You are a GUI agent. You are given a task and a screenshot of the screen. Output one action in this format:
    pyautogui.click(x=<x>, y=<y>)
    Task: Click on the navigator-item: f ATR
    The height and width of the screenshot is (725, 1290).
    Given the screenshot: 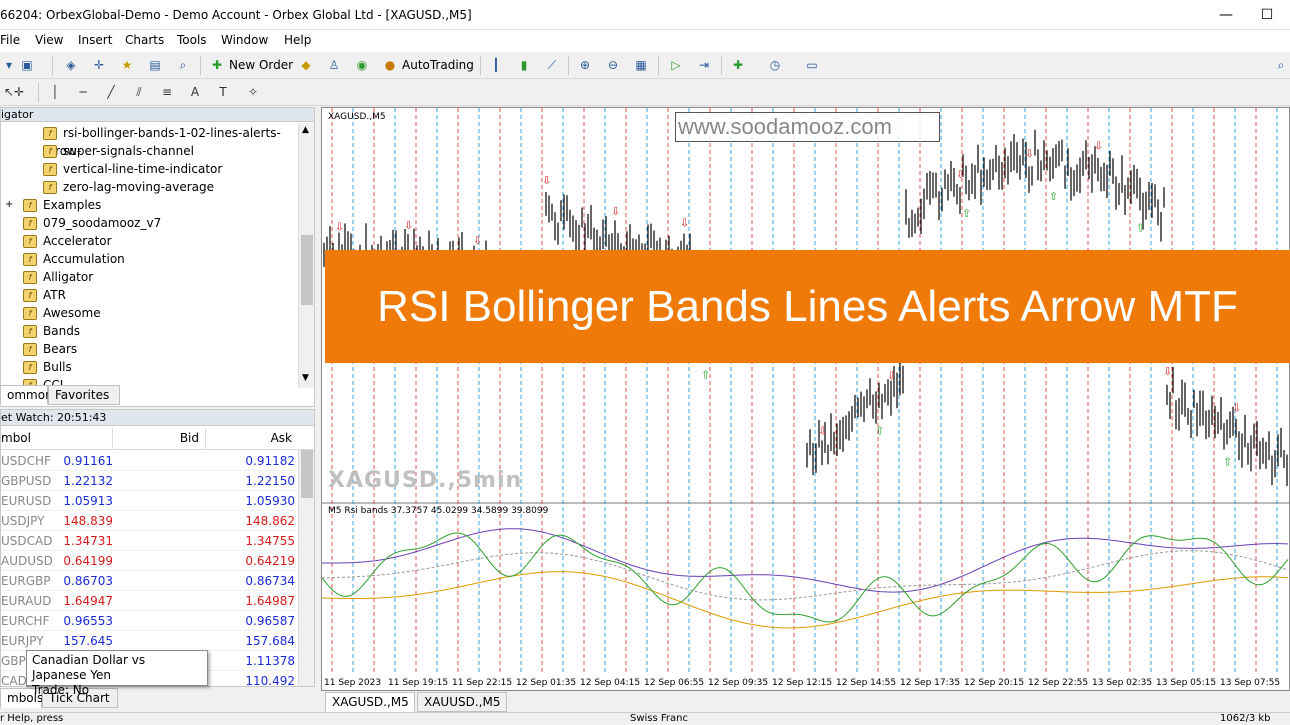 What is the action you would take?
    pyautogui.click(x=44, y=295)
    